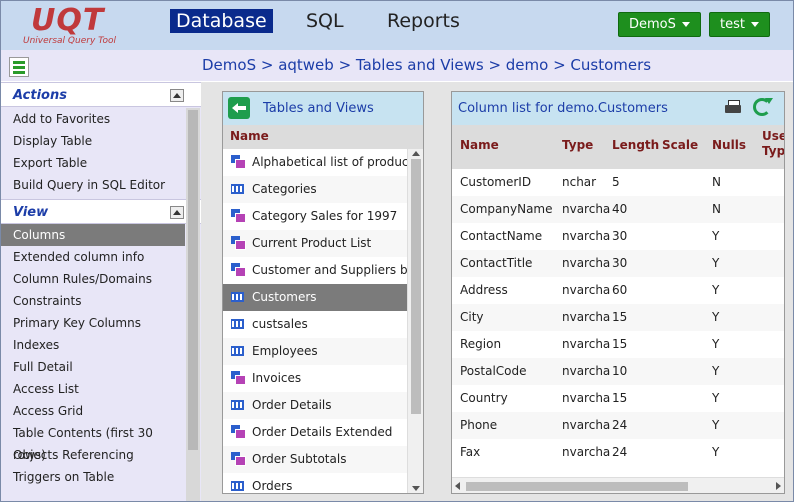  I want to click on table-list-item: Categories, so click(315, 189).